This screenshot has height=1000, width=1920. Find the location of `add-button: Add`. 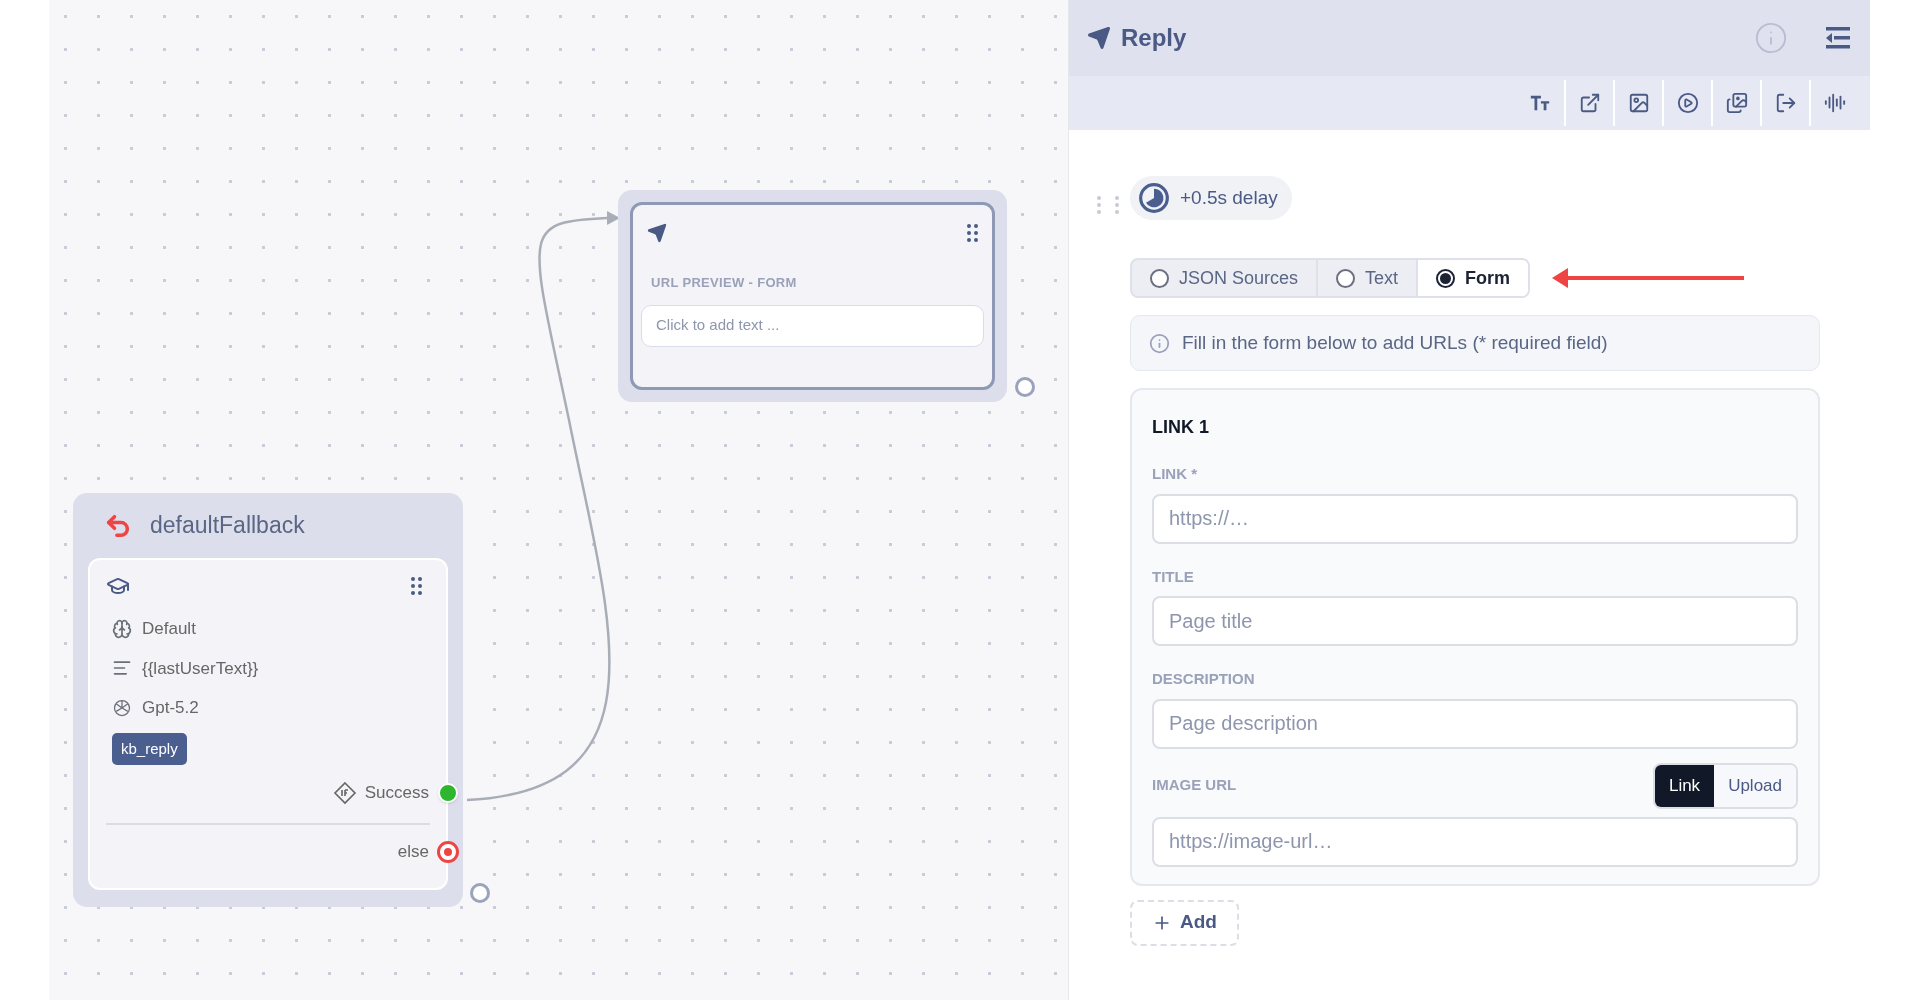

add-button: Add is located at coordinates (1184, 922).